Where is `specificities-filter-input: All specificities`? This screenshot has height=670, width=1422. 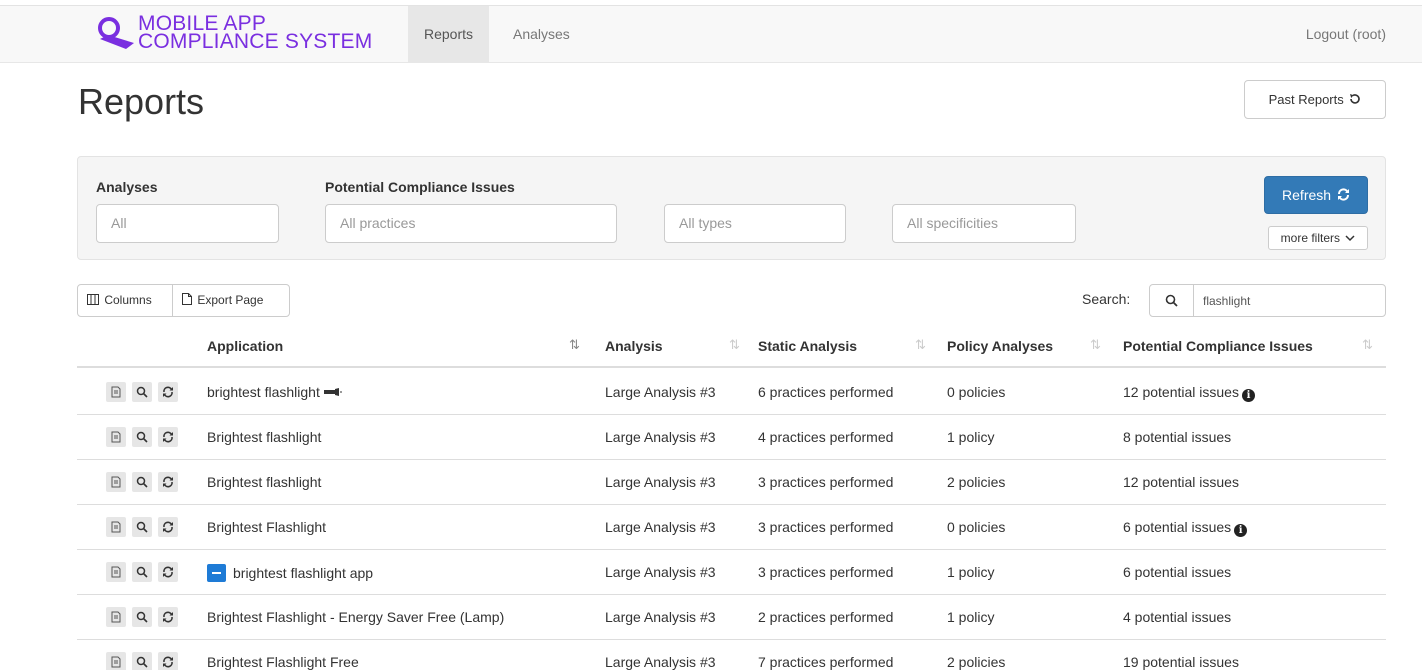 specificities-filter-input: All specificities is located at coordinates (984, 223).